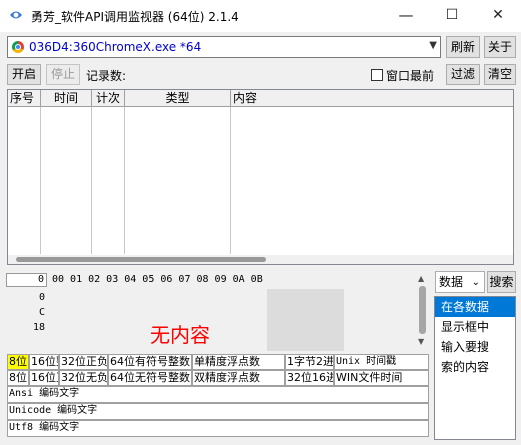  I want to click on encoding-utf8: Utf8 编码文字, so click(218, 428).